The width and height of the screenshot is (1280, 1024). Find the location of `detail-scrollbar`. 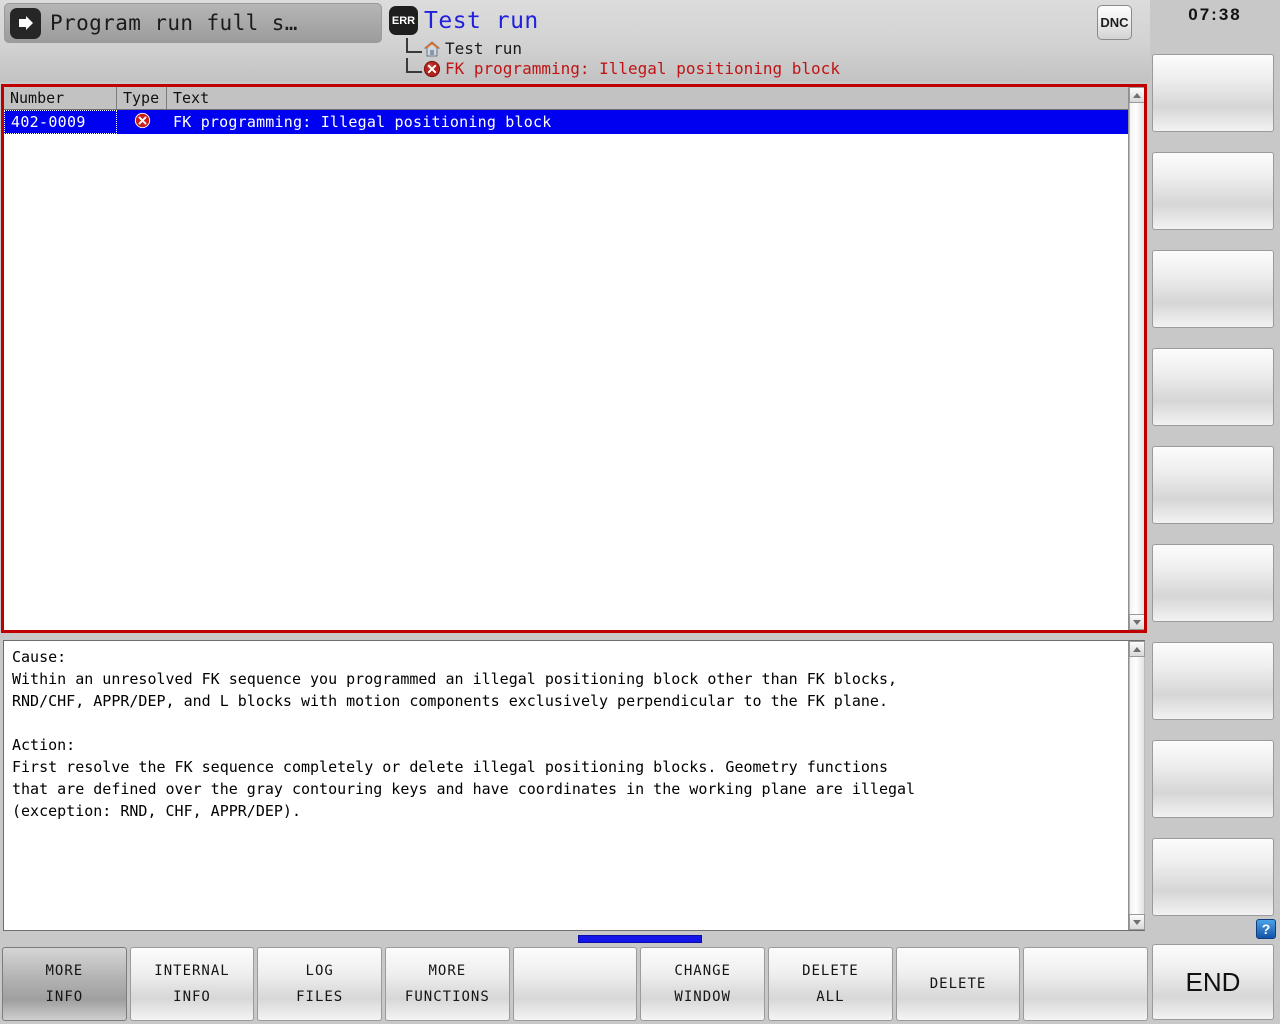

detail-scrollbar is located at coordinates (1136, 785).